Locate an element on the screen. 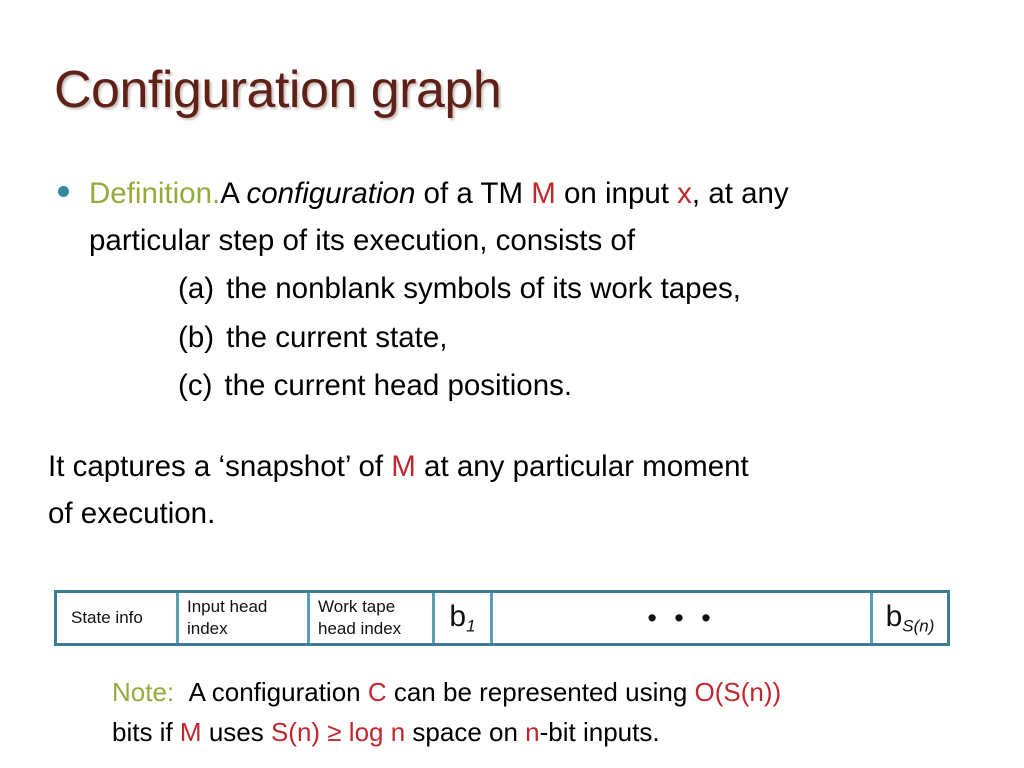  big-o-expression: O(S(n)) is located at coordinates (738, 692).